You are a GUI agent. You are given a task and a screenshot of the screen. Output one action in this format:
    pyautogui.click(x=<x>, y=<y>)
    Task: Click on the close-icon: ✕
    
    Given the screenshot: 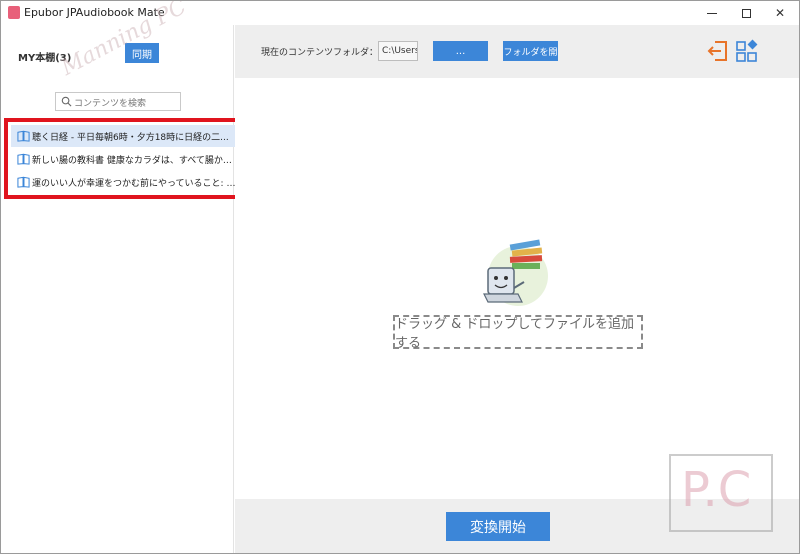 What is the action you would take?
    pyautogui.click(x=780, y=13)
    